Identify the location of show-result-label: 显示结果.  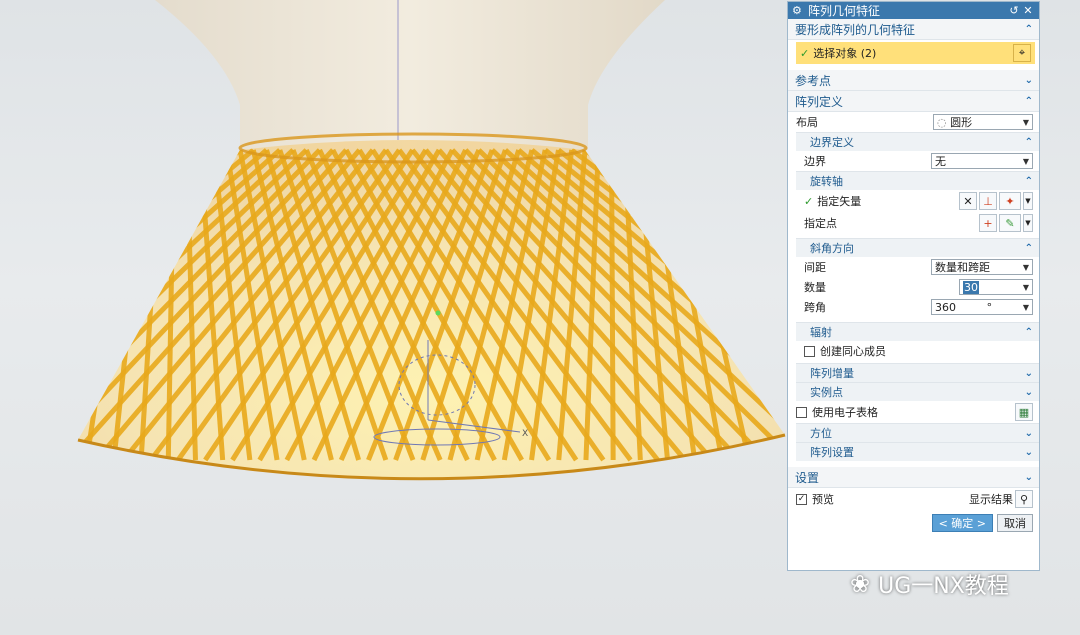
(991, 499).